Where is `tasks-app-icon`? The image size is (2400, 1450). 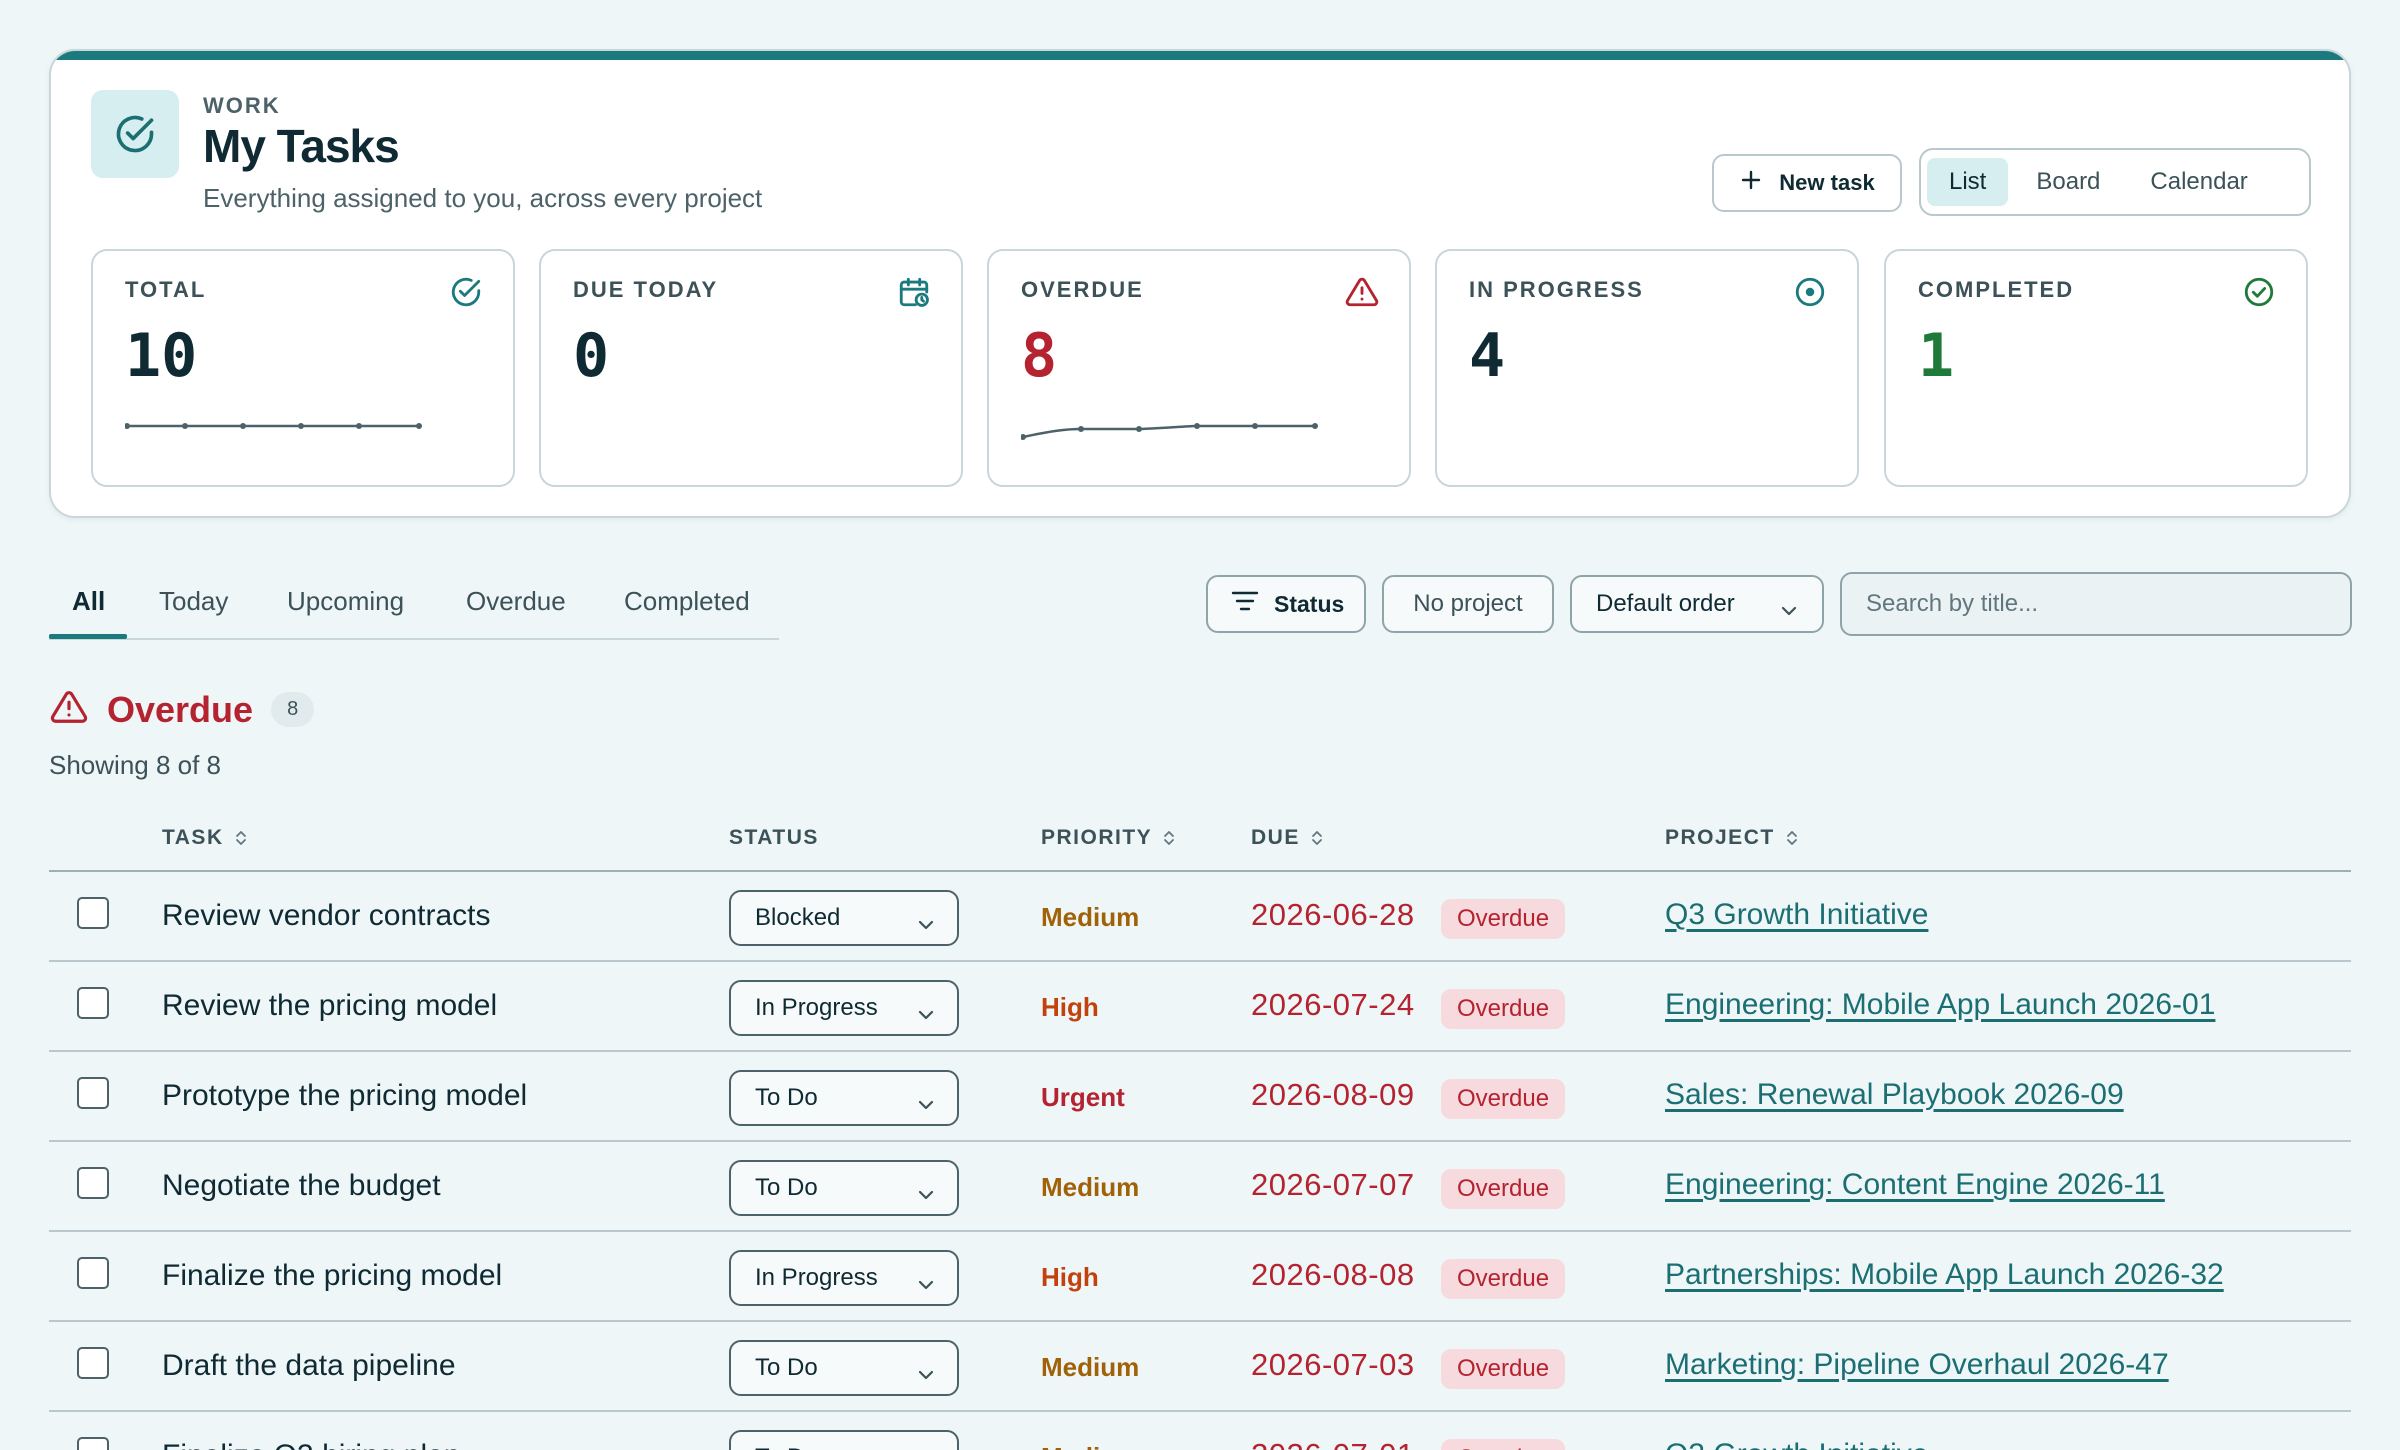 tasks-app-icon is located at coordinates (135, 134).